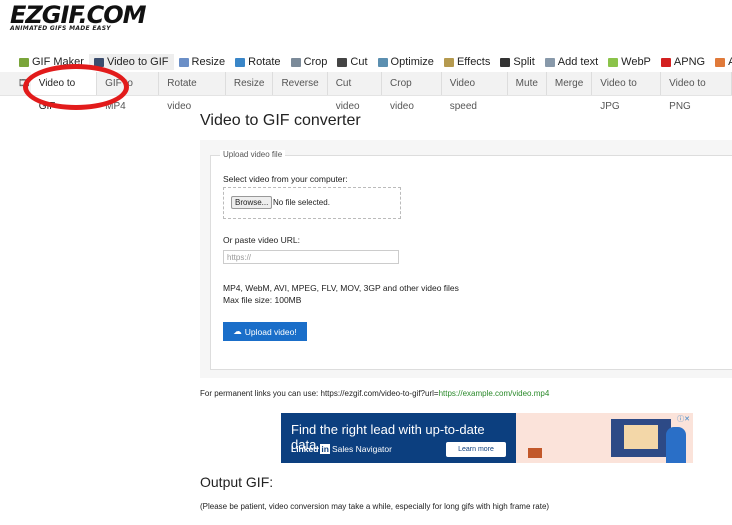  Describe the element at coordinates (240, 62) in the screenshot. I see `rotate-icon` at that location.